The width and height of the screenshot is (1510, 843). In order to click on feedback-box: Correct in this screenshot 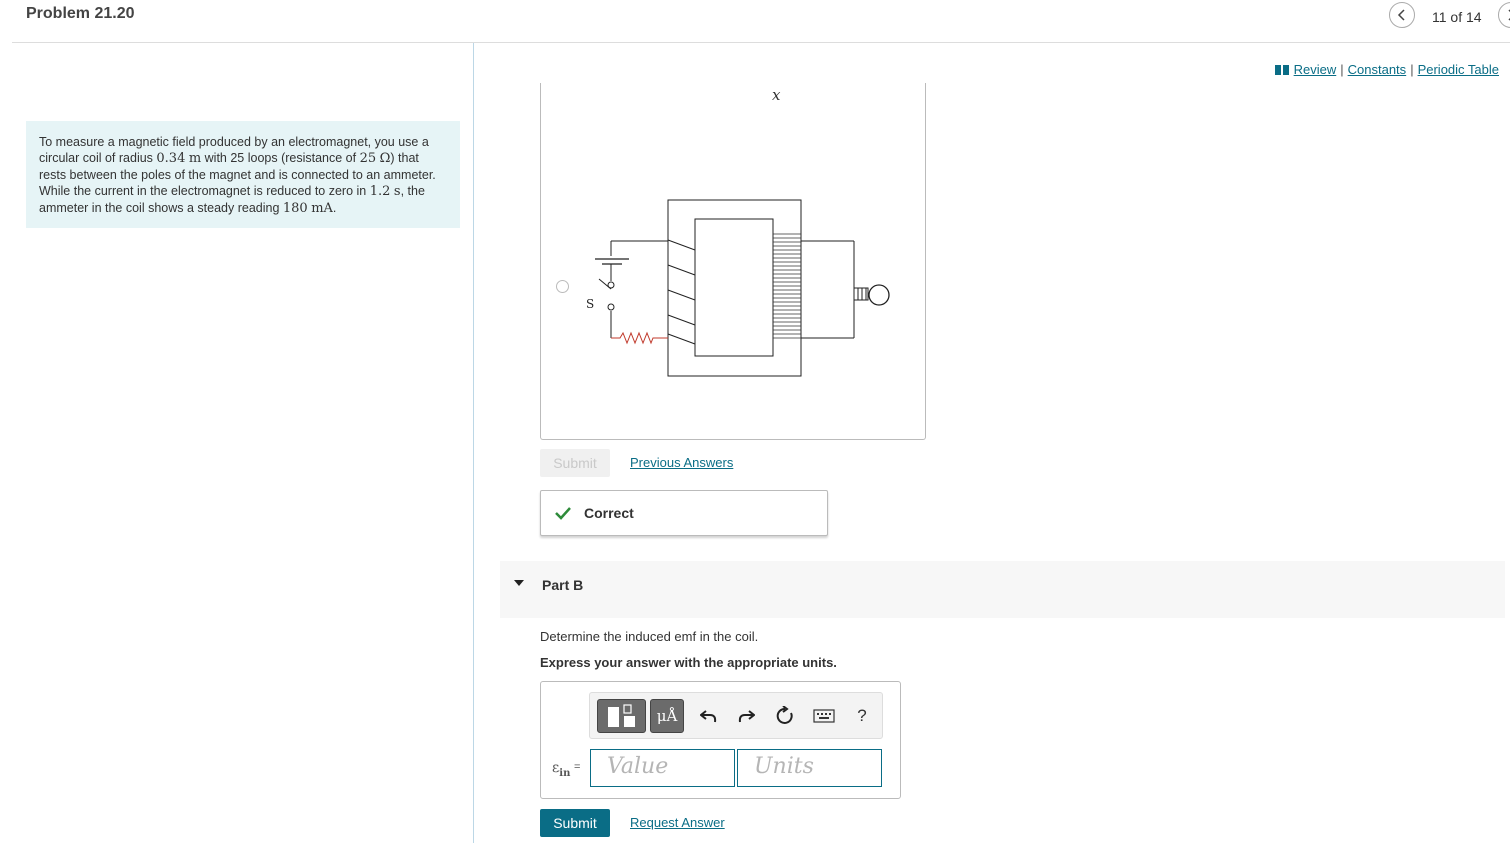, I will do `click(684, 513)`.